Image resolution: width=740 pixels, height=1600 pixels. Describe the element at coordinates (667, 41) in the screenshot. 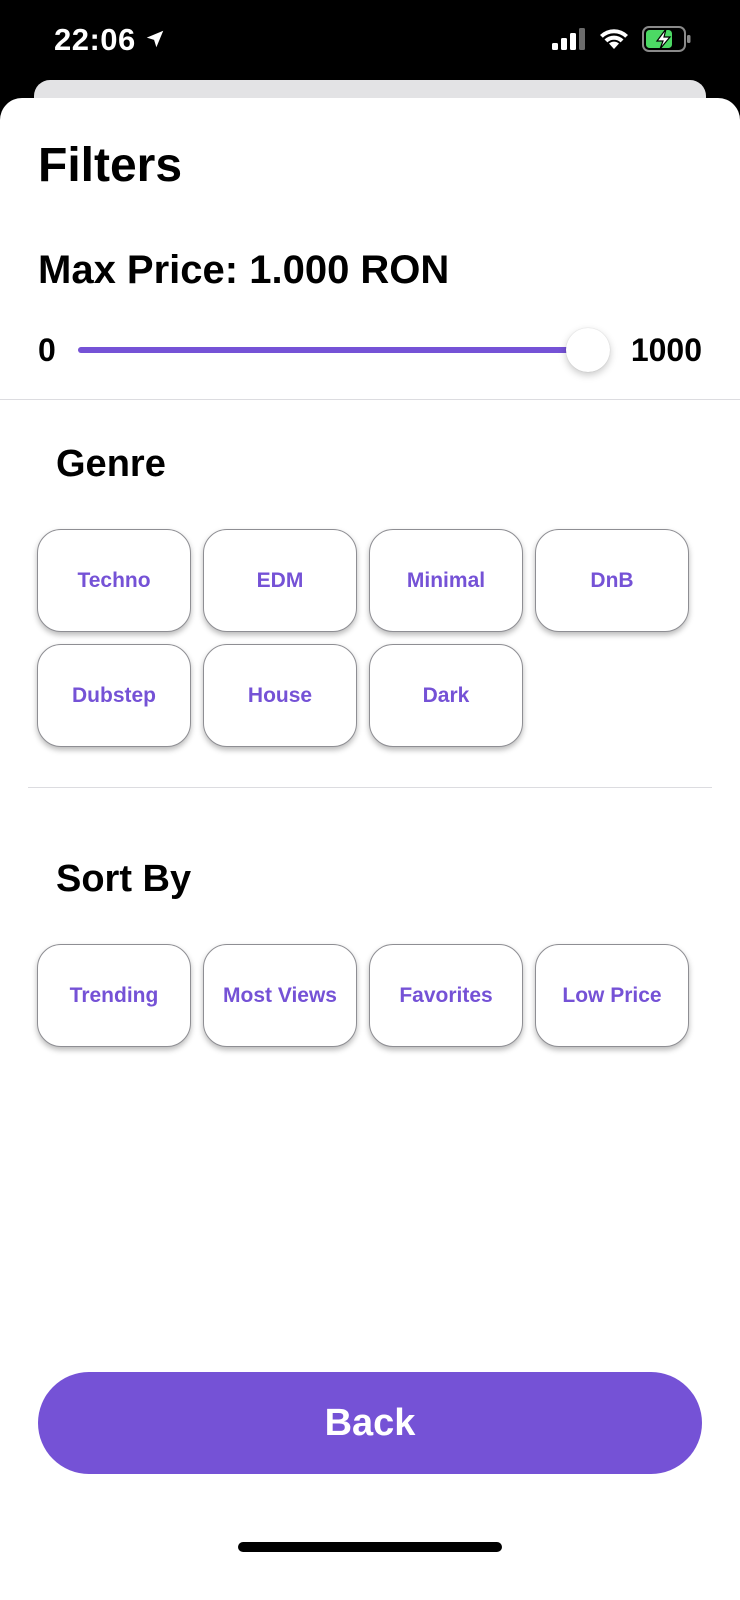

I see `battery-charging-icon` at that location.